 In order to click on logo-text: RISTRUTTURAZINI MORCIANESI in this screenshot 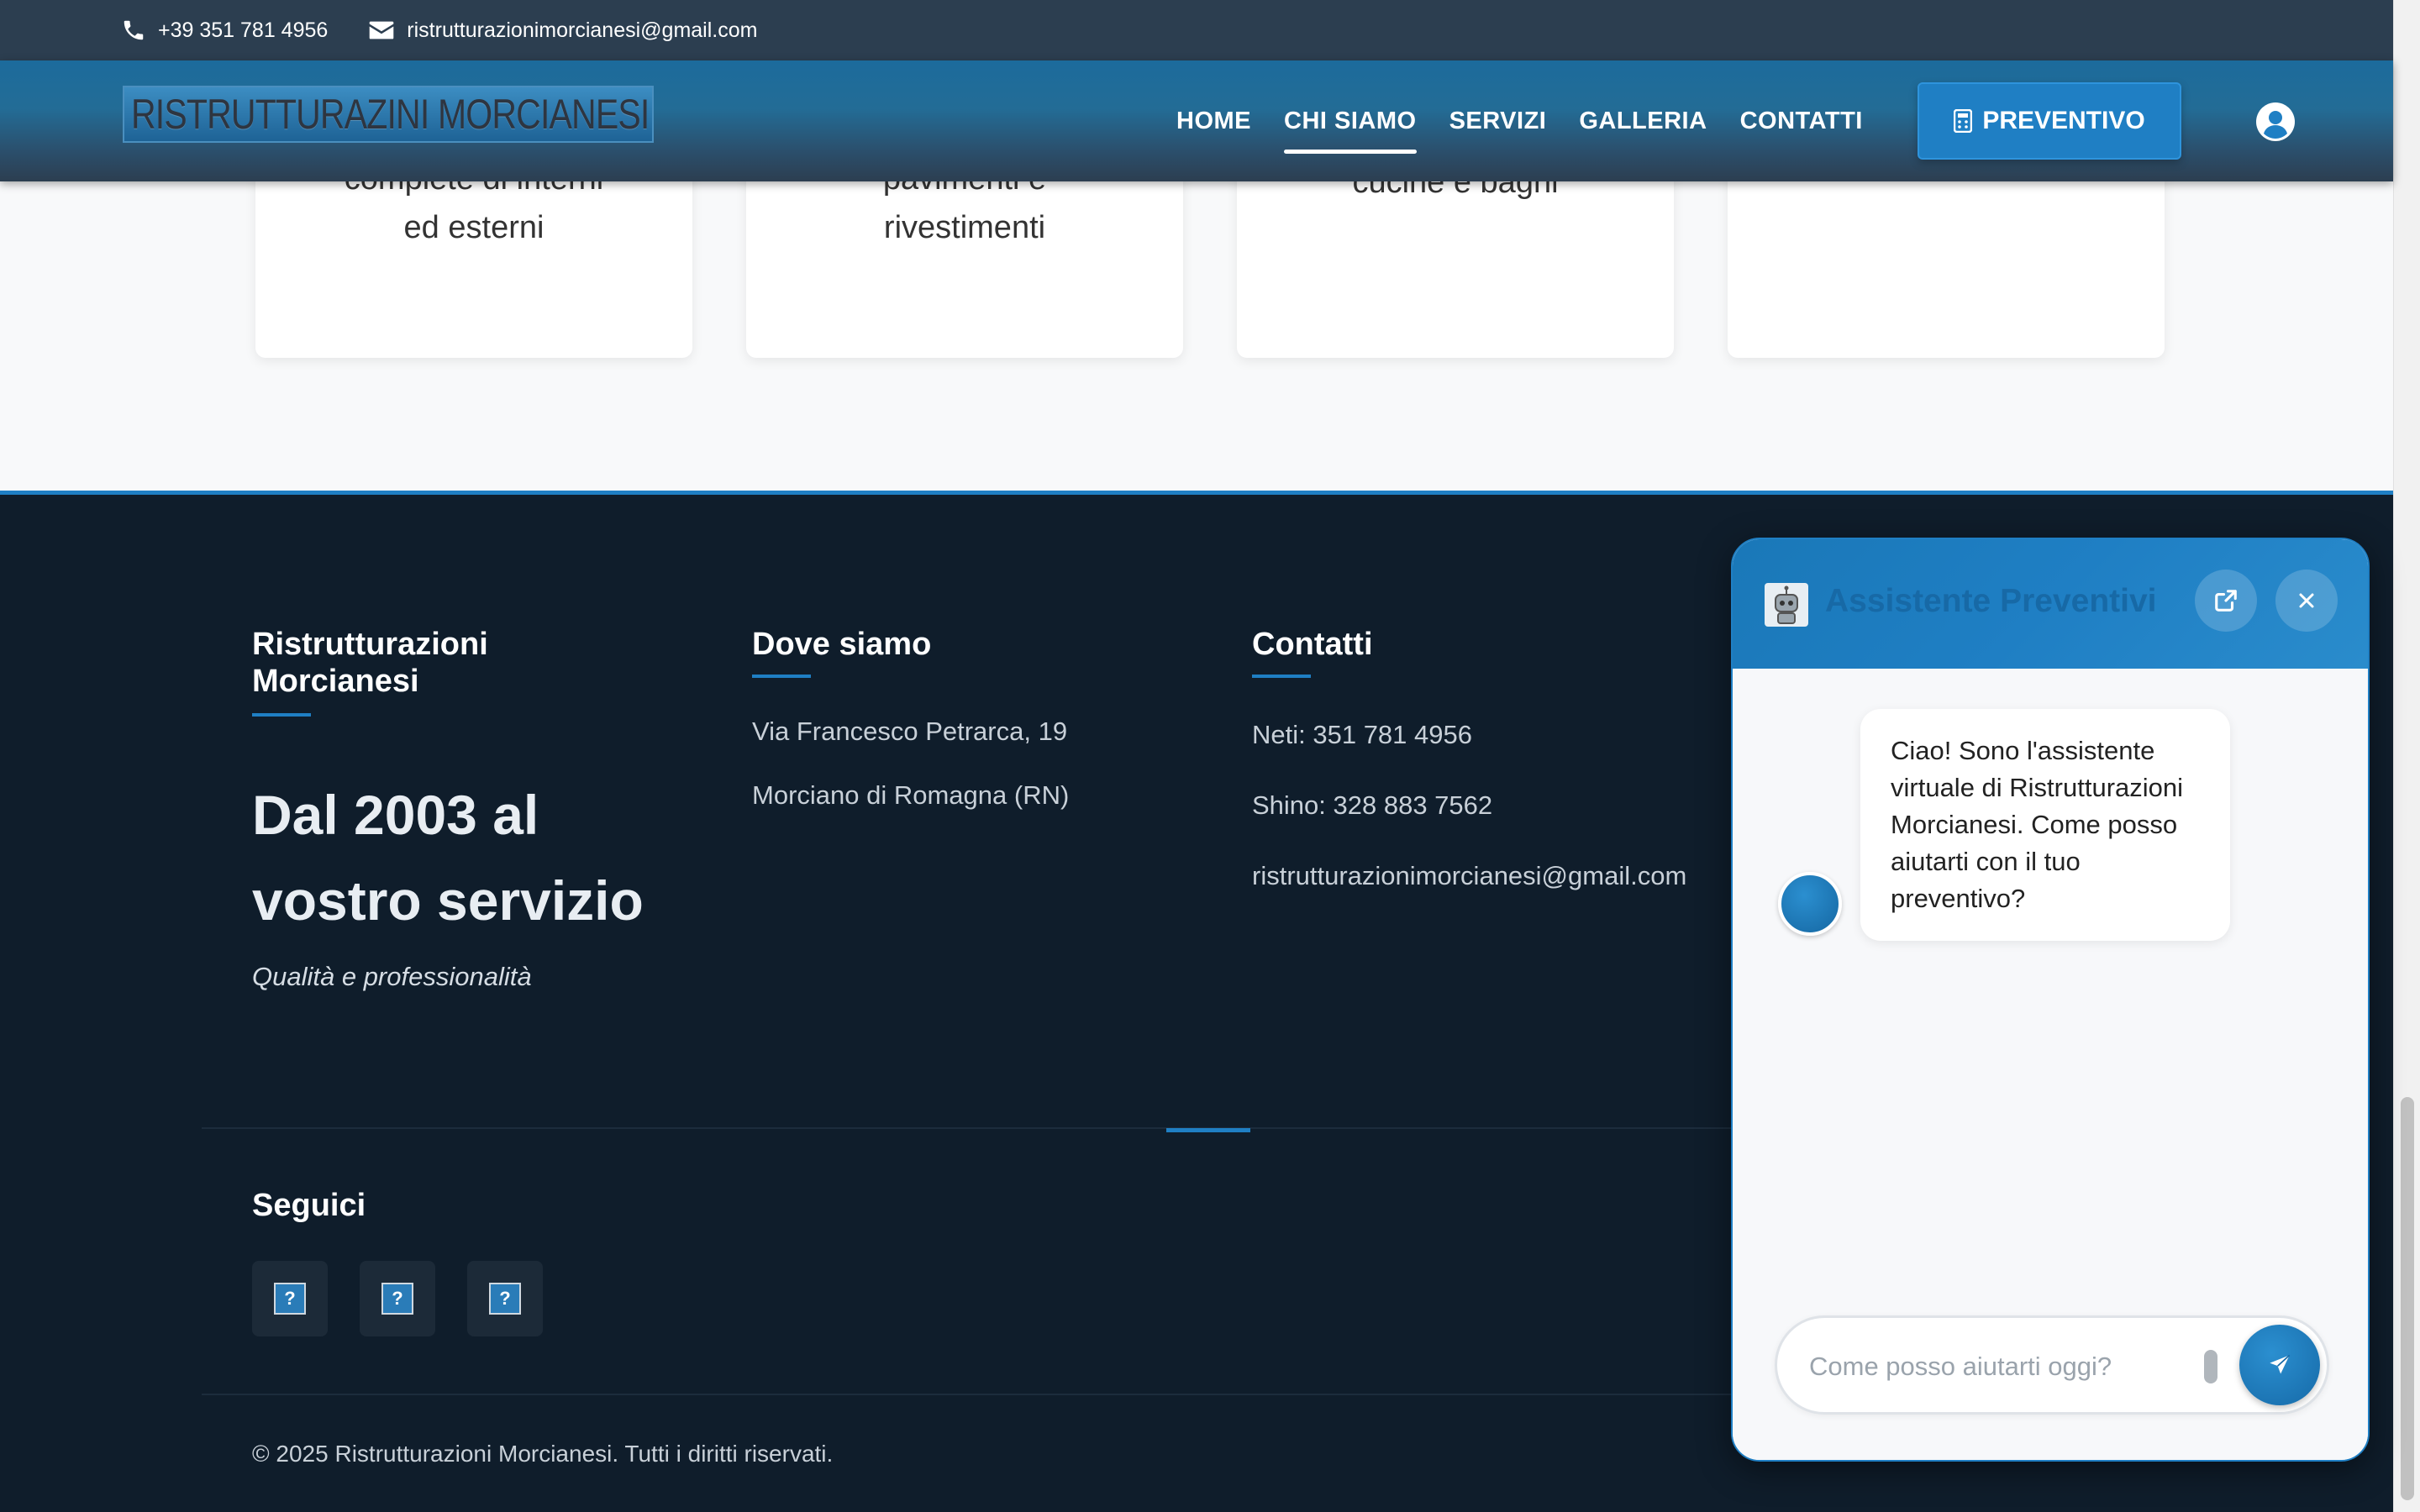, I will do `click(390, 114)`.